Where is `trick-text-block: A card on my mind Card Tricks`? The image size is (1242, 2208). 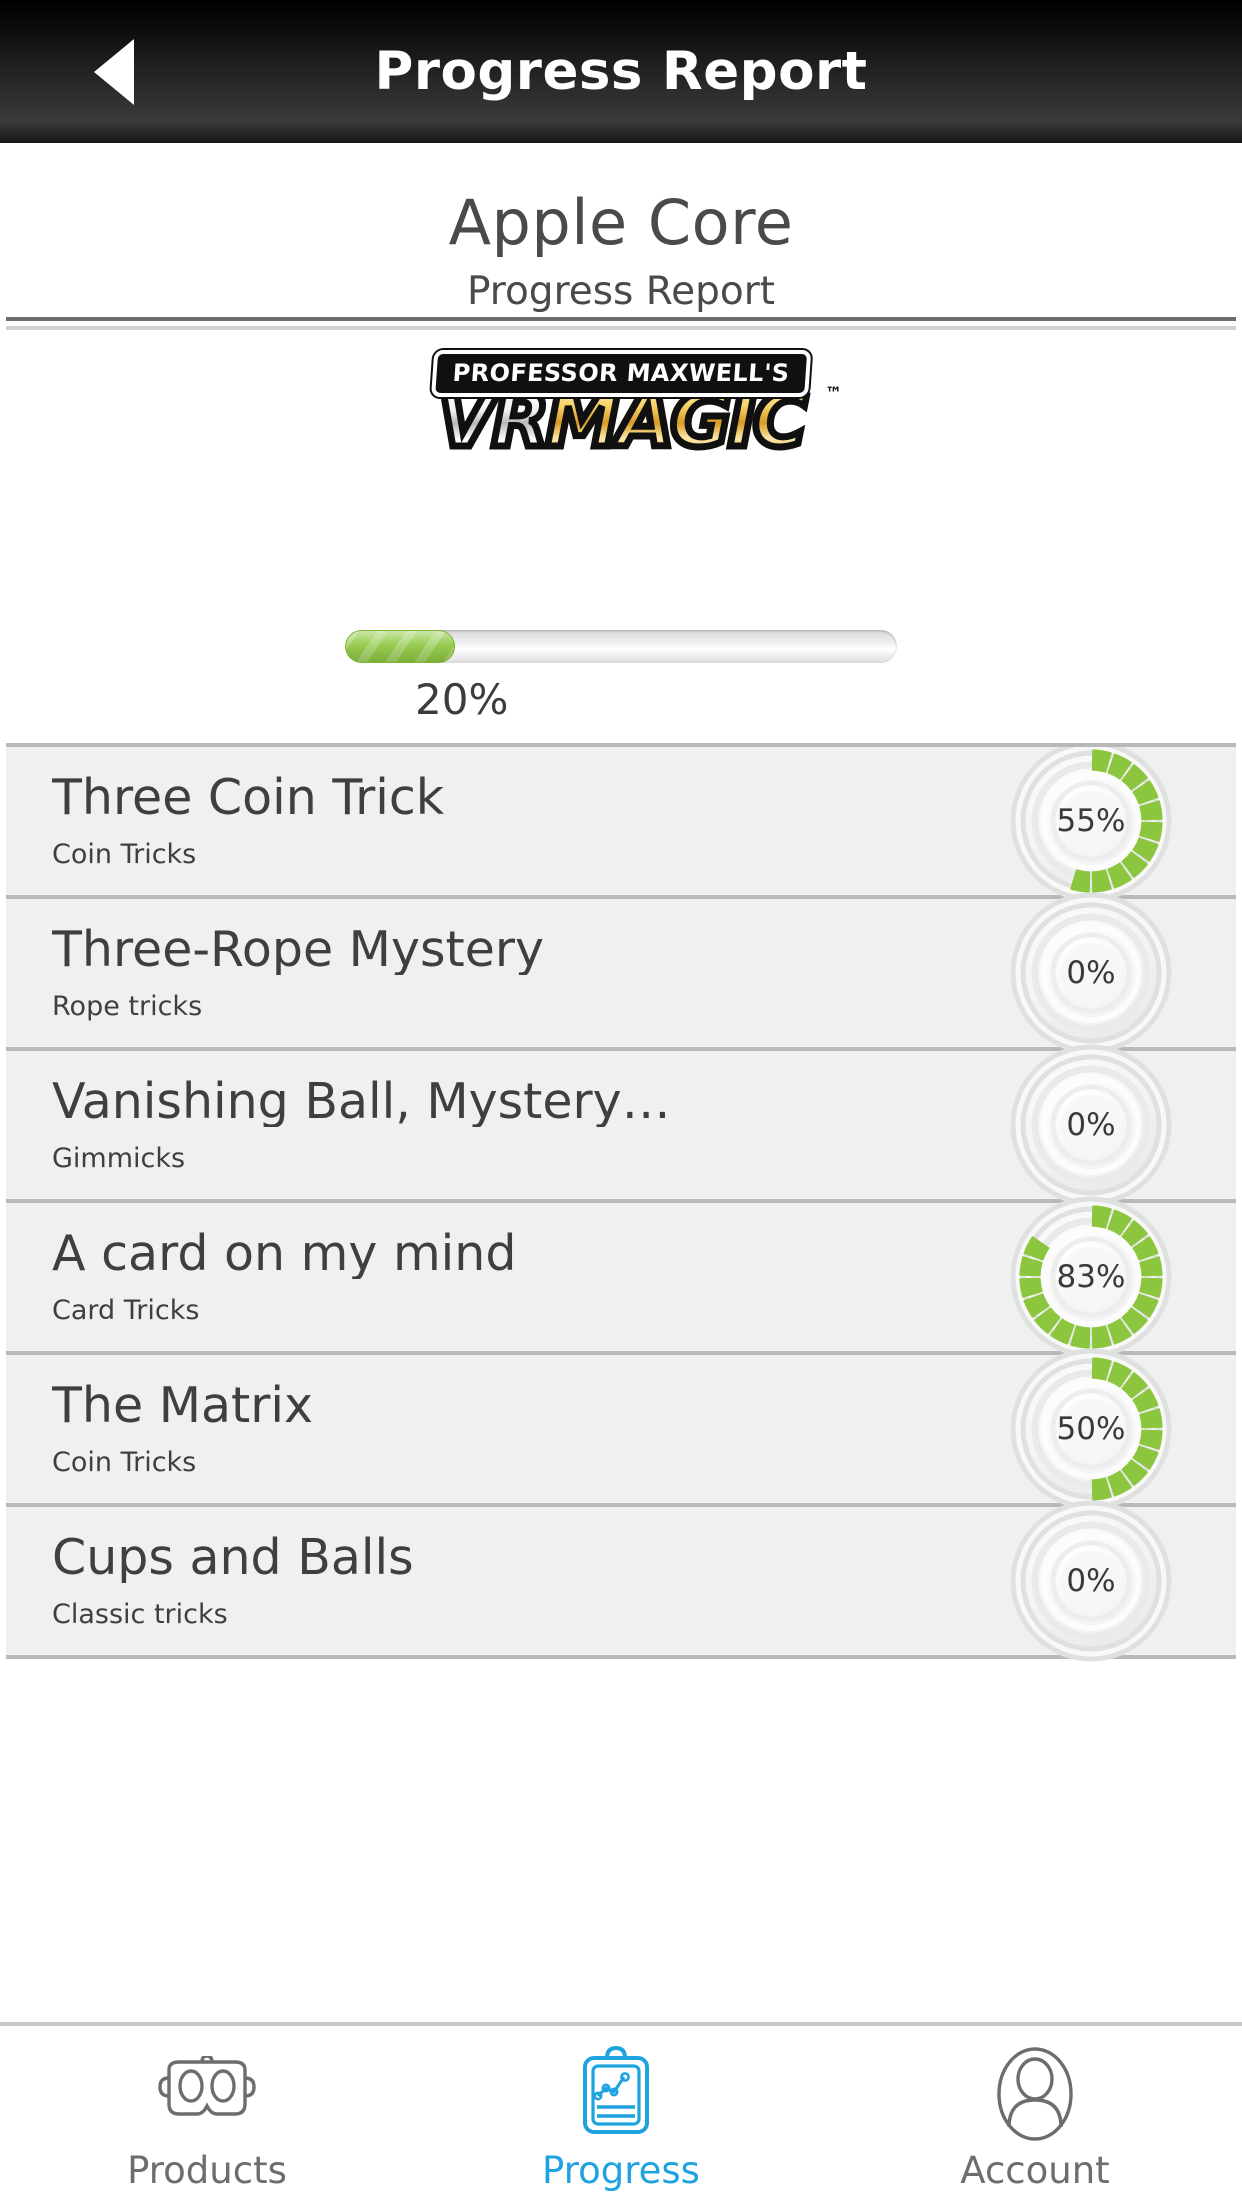
trick-text-block: A card on my mind Card Tricks is located at coordinates (446, 1277).